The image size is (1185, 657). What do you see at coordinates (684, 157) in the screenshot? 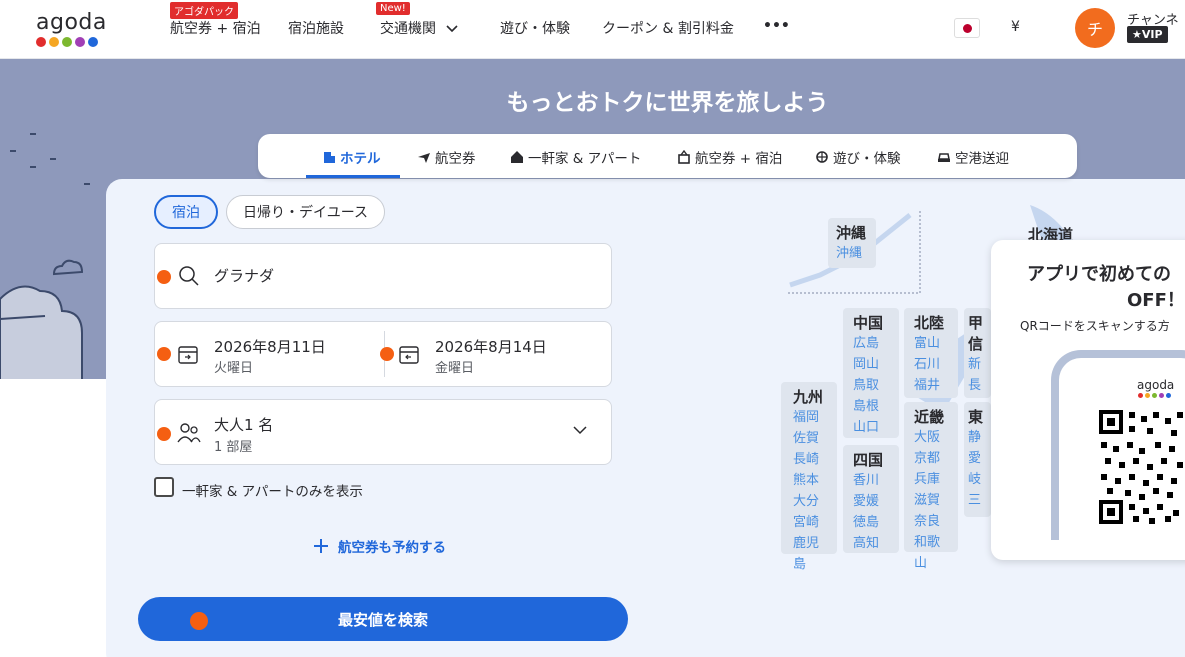
I see `package-icon` at bounding box center [684, 157].